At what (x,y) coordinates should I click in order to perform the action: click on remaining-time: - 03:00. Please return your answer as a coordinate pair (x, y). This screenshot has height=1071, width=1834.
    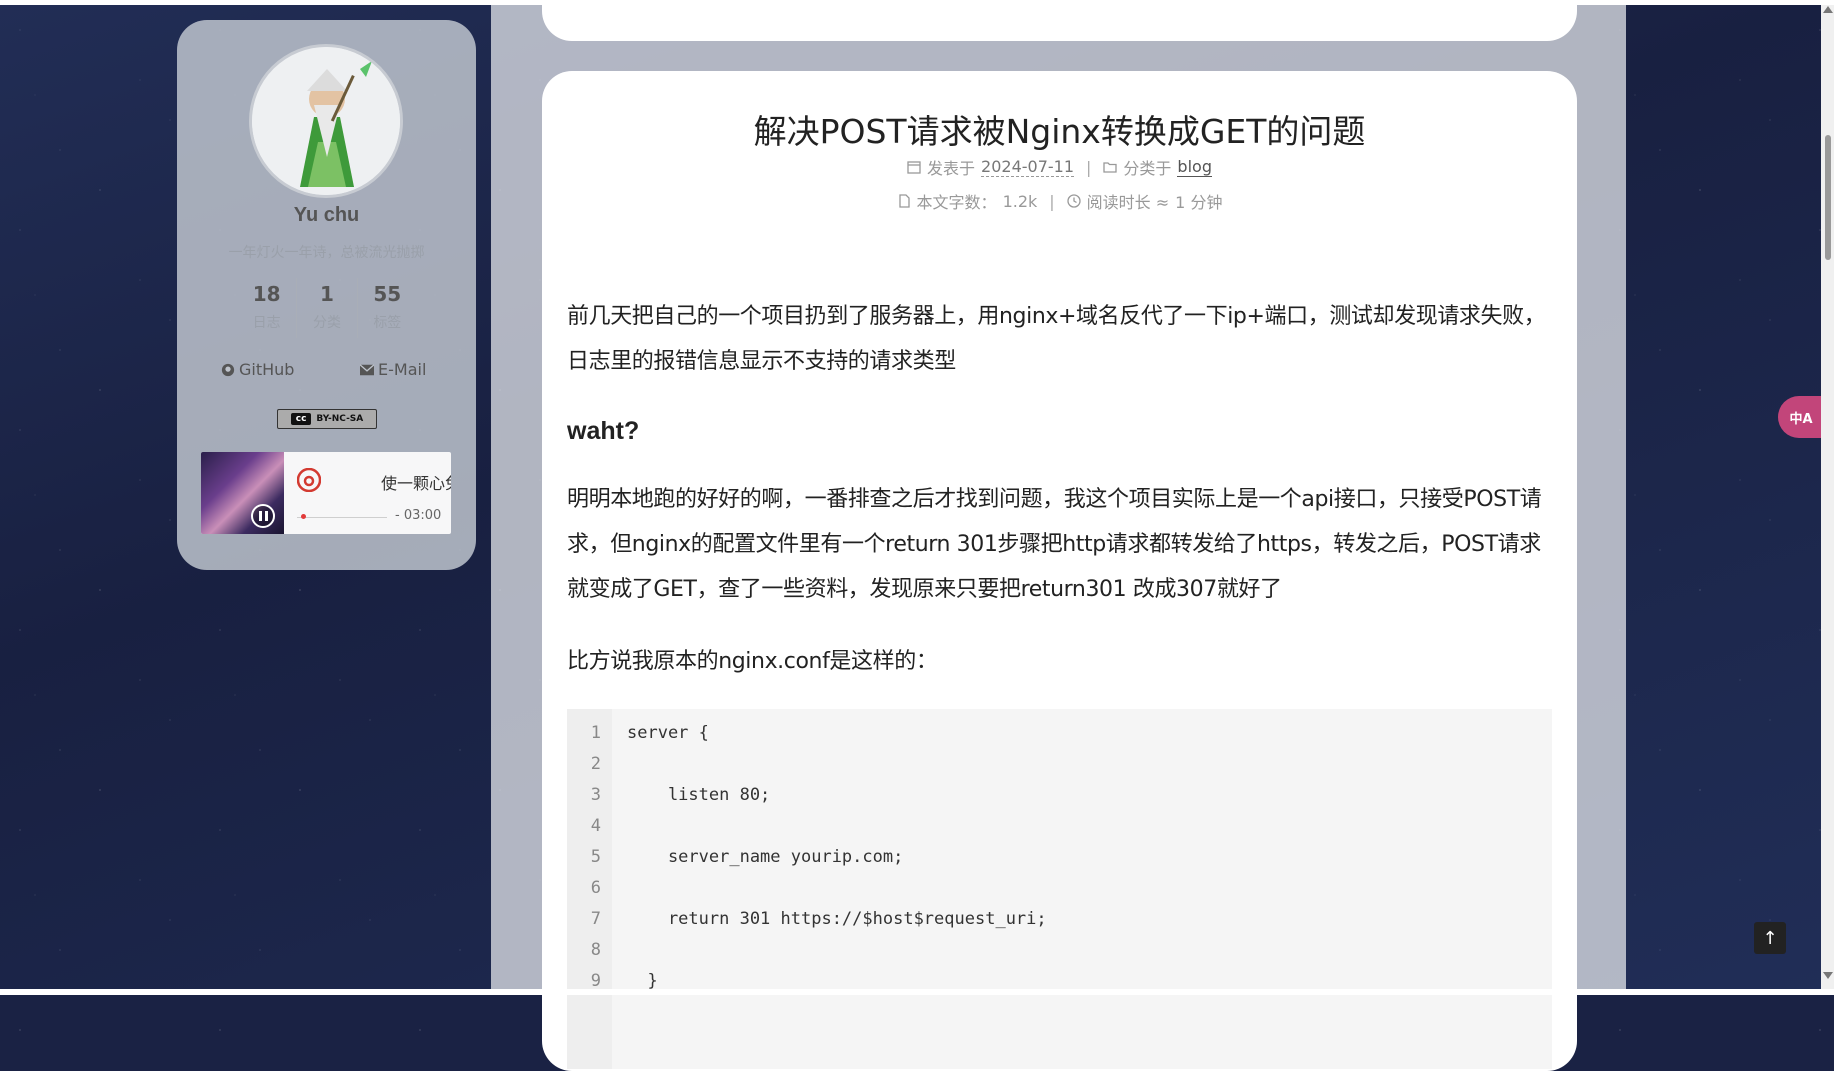
    Looking at the image, I should click on (418, 515).